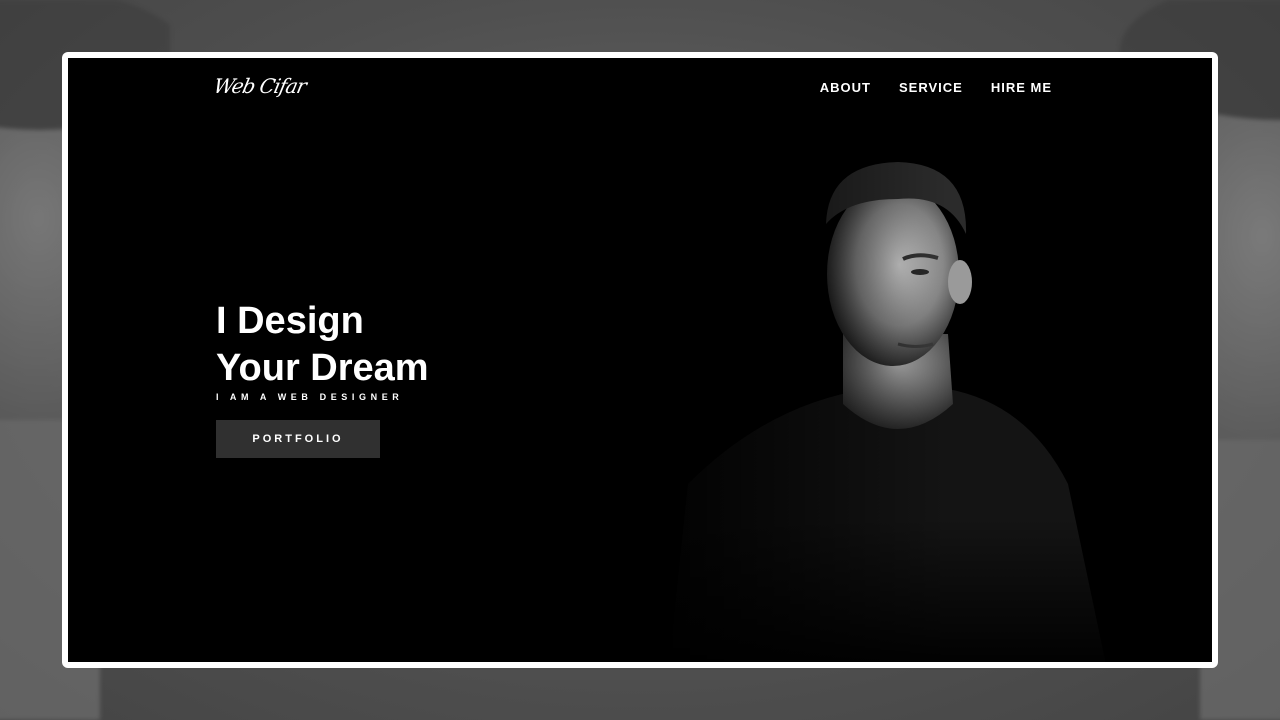 This screenshot has height=720, width=1280. Describe the element at coordinates (1021, 87) in the screenshot. I see `nav-item-hire-me: HIRE ME` at that location.